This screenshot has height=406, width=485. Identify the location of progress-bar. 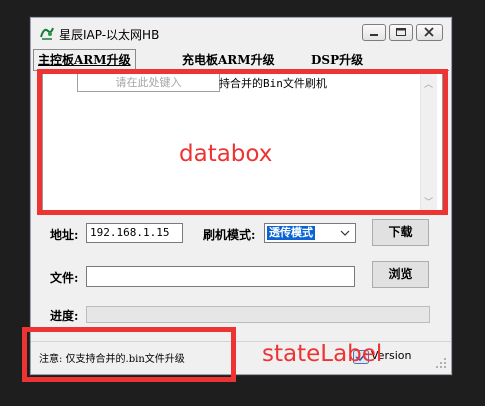
(258, 314).